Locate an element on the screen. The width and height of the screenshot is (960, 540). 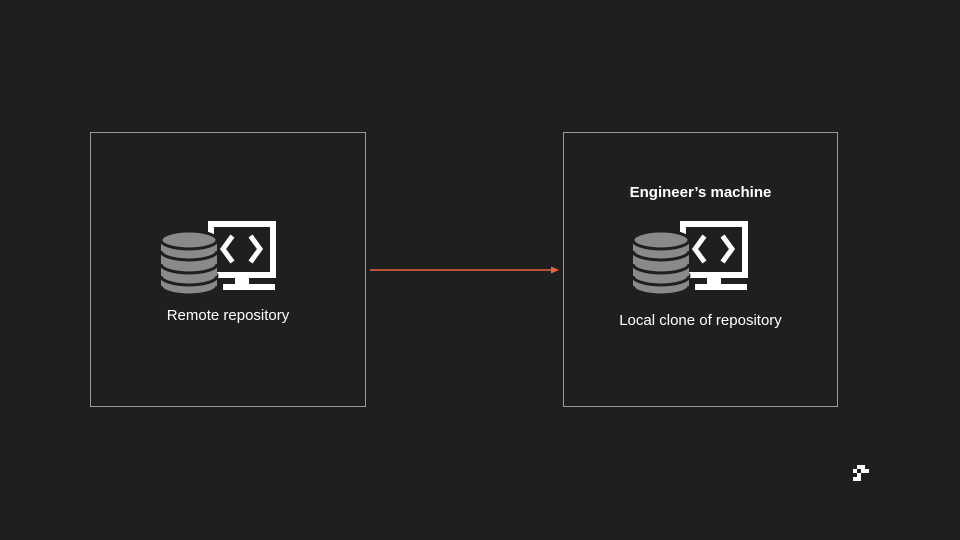
remote-repository-box: Remote repository is located at coordinates (228, 269).